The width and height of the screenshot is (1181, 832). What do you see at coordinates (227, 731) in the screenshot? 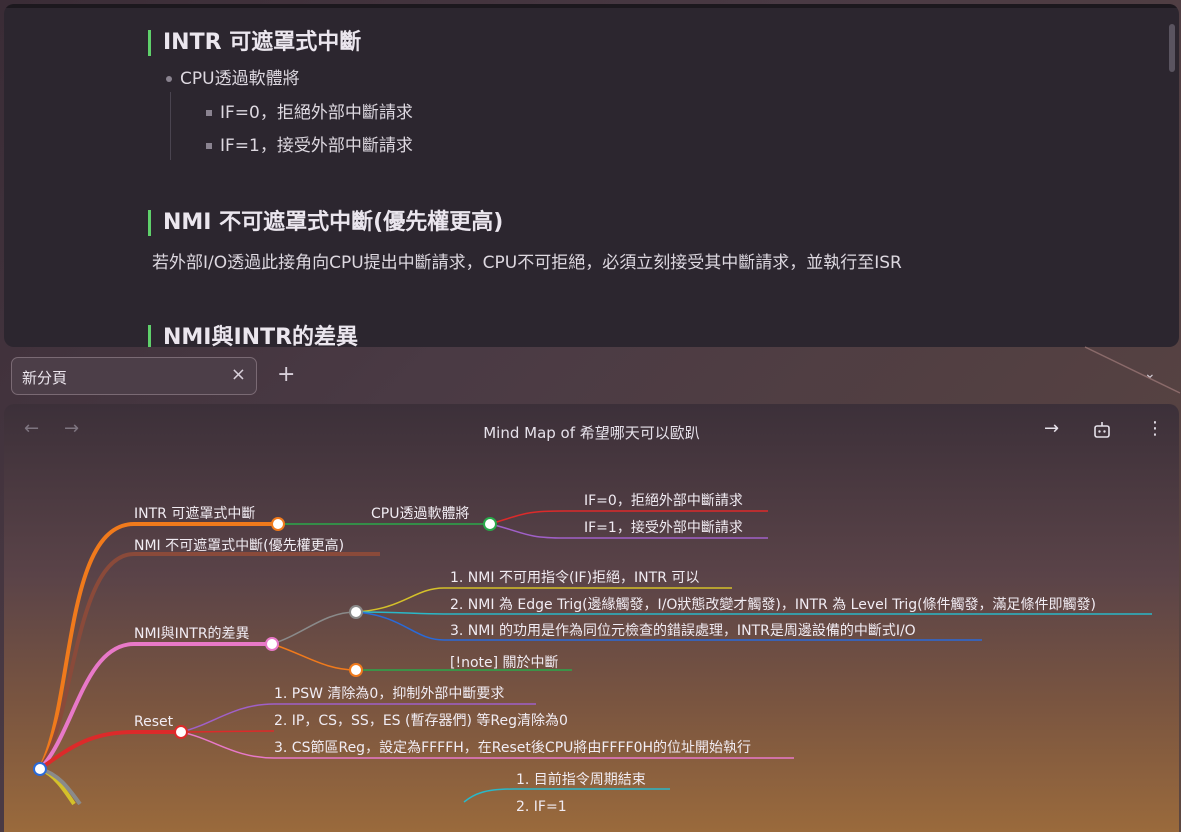
I see `edge-reset-r2` at bounding box center [227, 731].